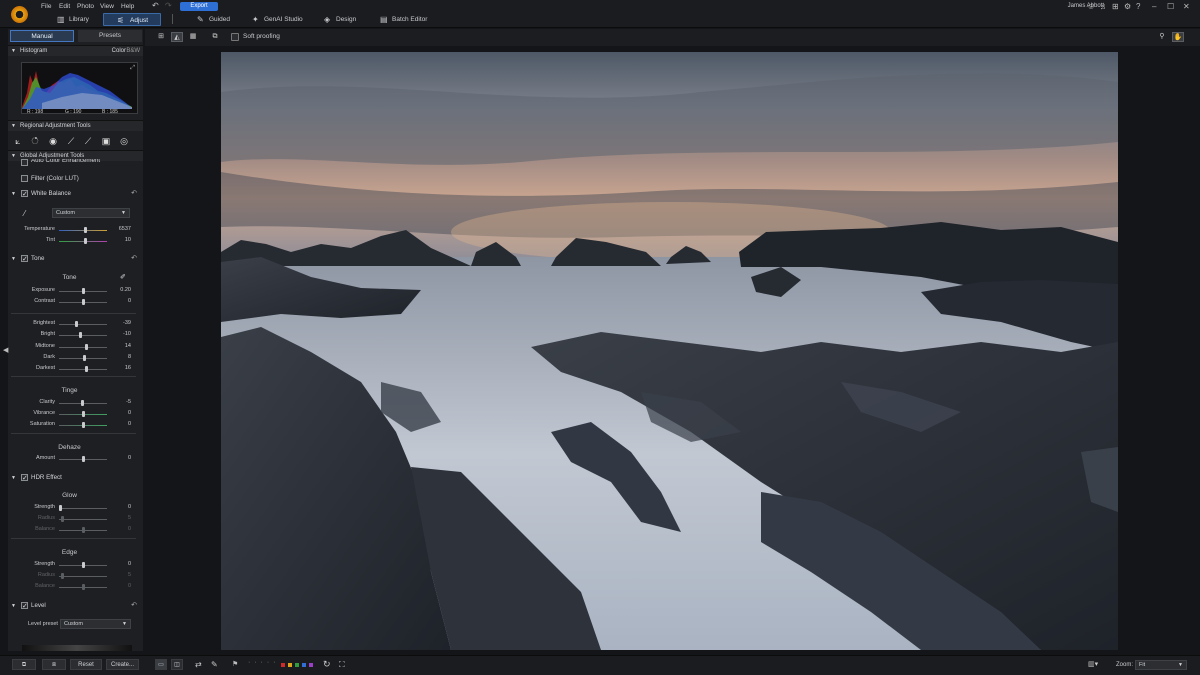  Describe the element at coordinates (75, 478) in the screenshot. I see `hdr-effect-header: ▼HDR Effect` at that location.